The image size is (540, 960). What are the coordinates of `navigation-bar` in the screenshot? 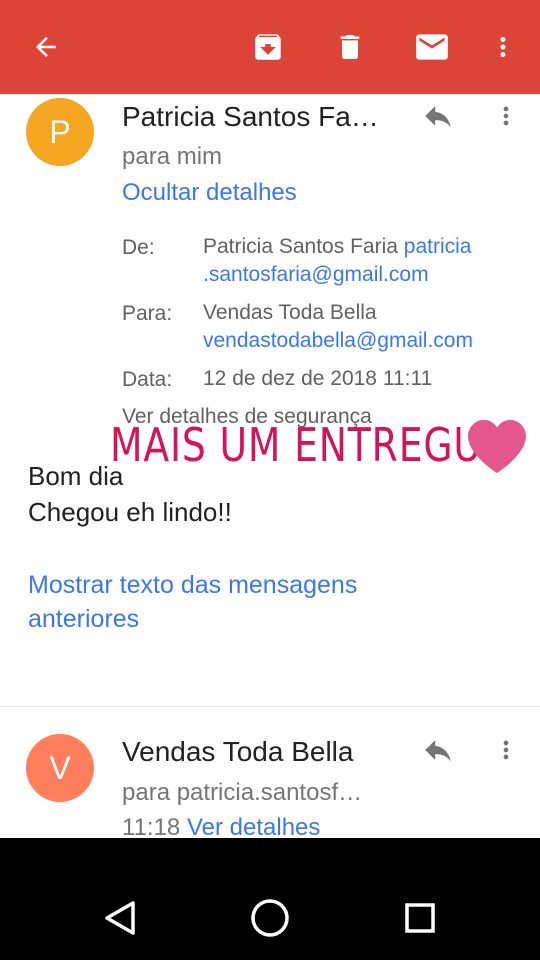 It's located at (270, 899).